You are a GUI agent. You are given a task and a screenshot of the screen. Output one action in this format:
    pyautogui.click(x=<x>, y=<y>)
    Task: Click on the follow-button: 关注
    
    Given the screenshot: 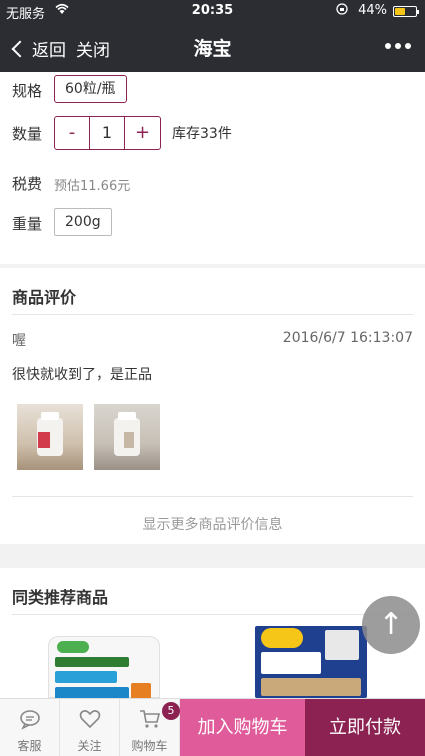 What is the action you would take?
    pyautogui.click(x=90, y=727)
    